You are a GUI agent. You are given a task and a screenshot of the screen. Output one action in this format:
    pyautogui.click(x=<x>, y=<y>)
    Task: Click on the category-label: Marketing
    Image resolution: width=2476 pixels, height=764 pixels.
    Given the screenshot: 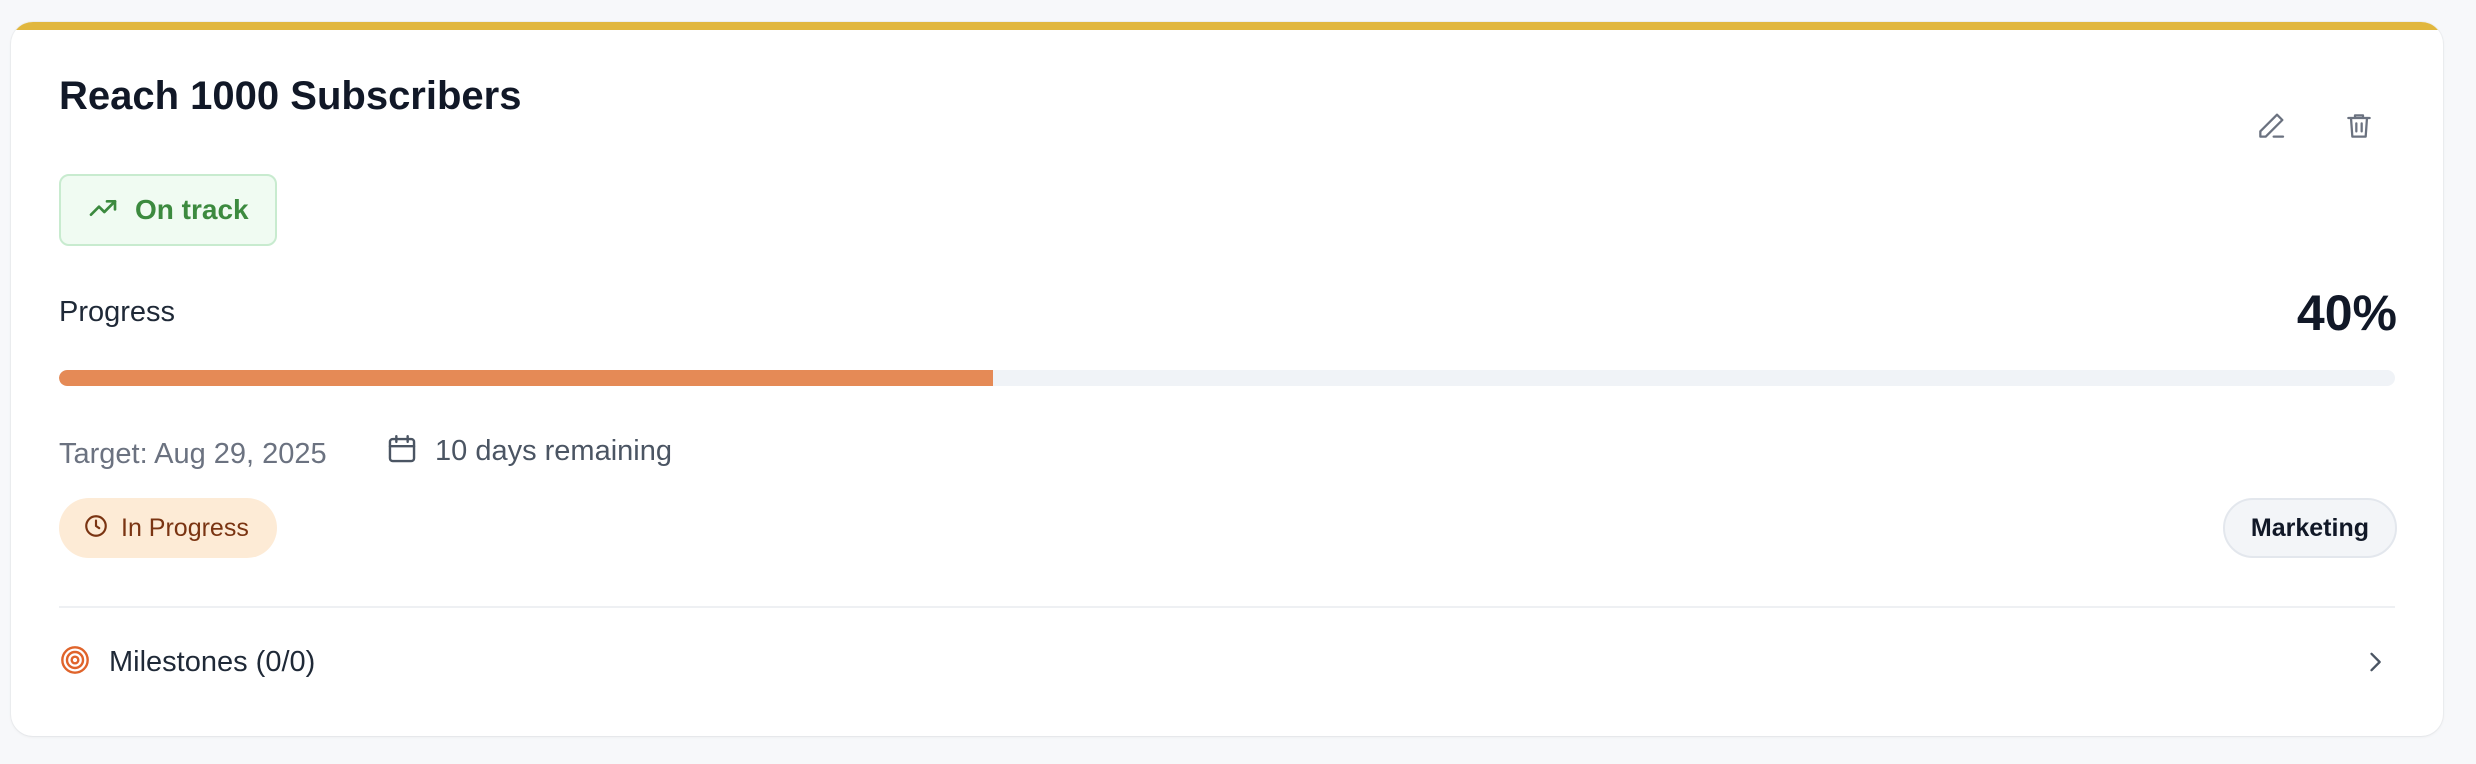 What is the action you would take?
    pyautogui.click(x=2309, y=527)
    